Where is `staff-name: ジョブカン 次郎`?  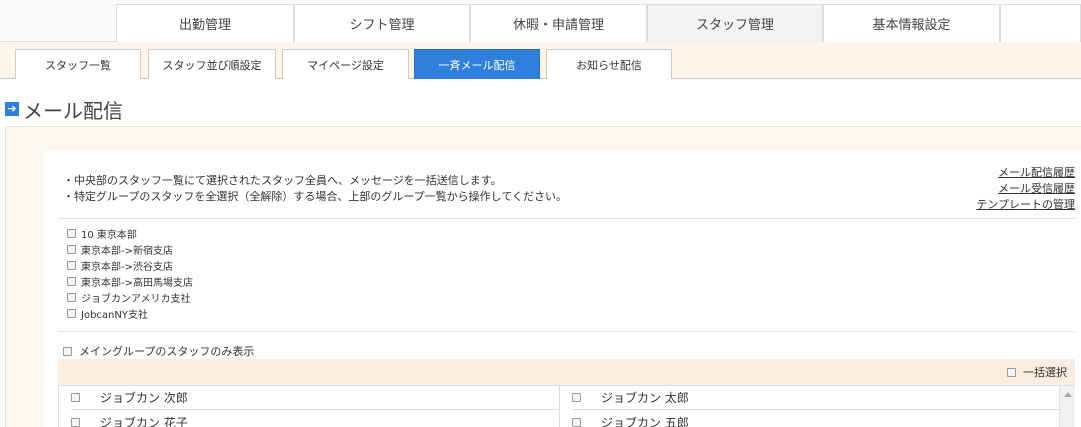
staff-name: ジョブカン 次郎 is located at coordinates (144, 398).